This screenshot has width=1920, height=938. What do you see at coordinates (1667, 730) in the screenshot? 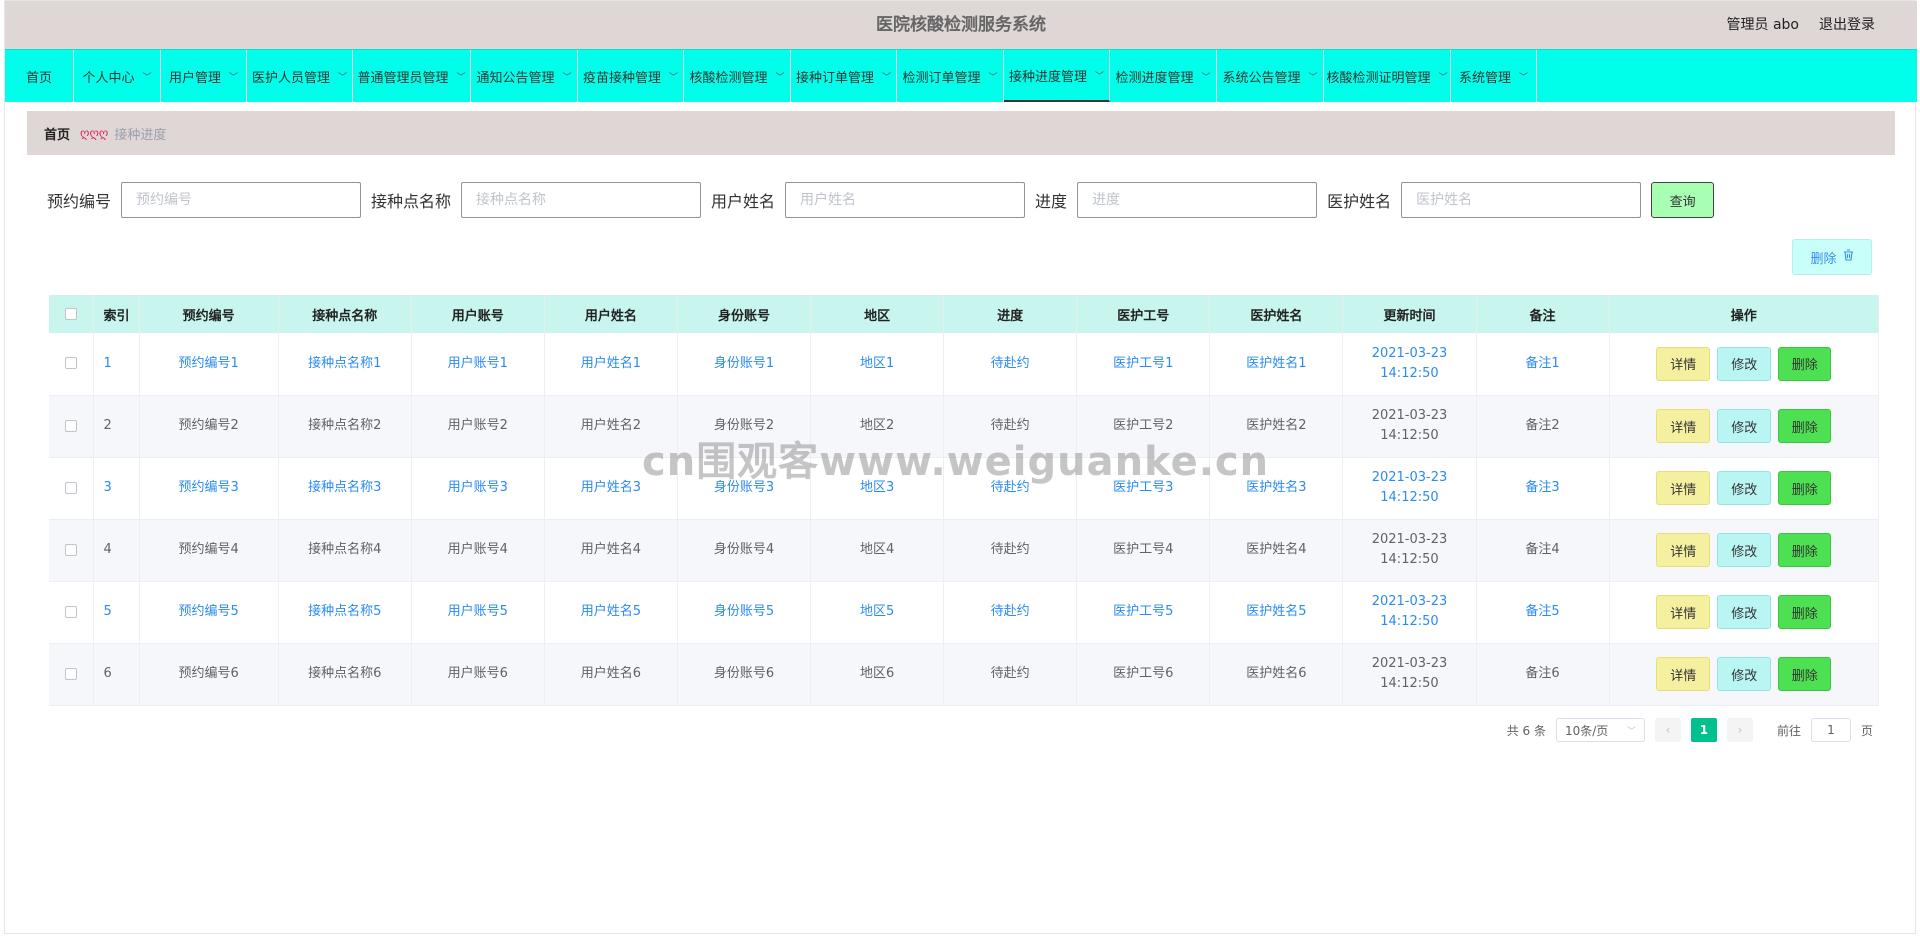
I see `prev-page-button: ‹` at bounding box center [1667, 730].